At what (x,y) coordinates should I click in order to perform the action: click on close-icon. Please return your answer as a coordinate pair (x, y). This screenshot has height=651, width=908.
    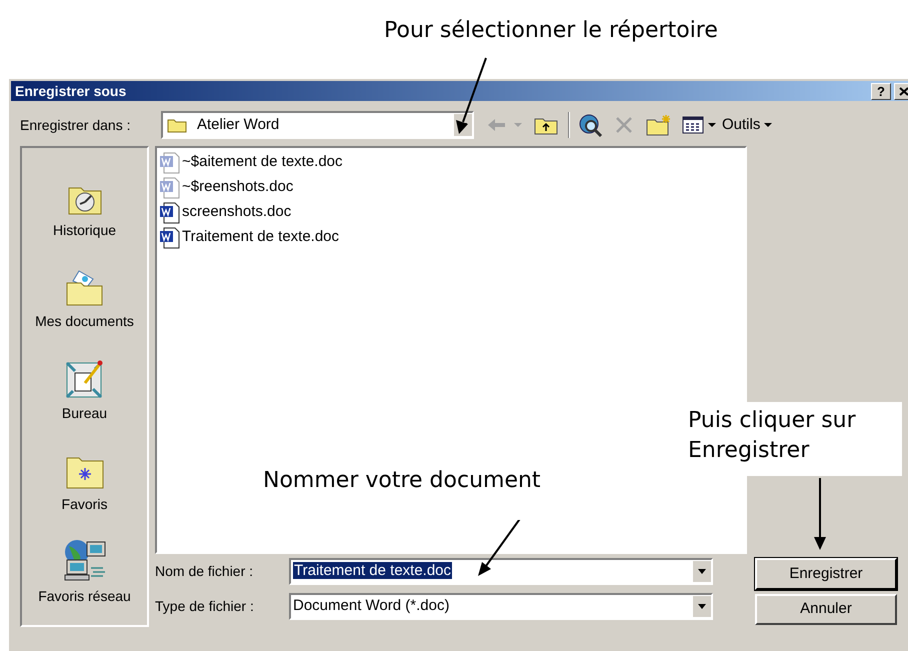
    Looking at the image, I should click on (903, 91).